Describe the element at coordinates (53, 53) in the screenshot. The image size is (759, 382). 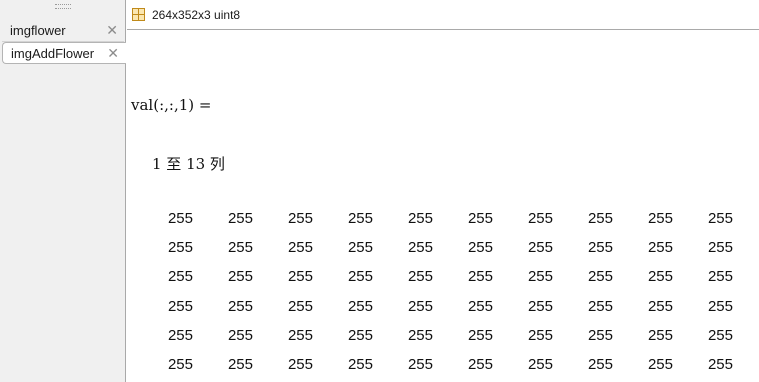
I see `tab-label: imgAddFlower` at that location.